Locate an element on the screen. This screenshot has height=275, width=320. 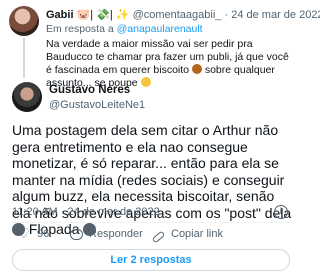
action-bar: ♡ 96 Responder Copiar link is located at coordinates (152, 236).